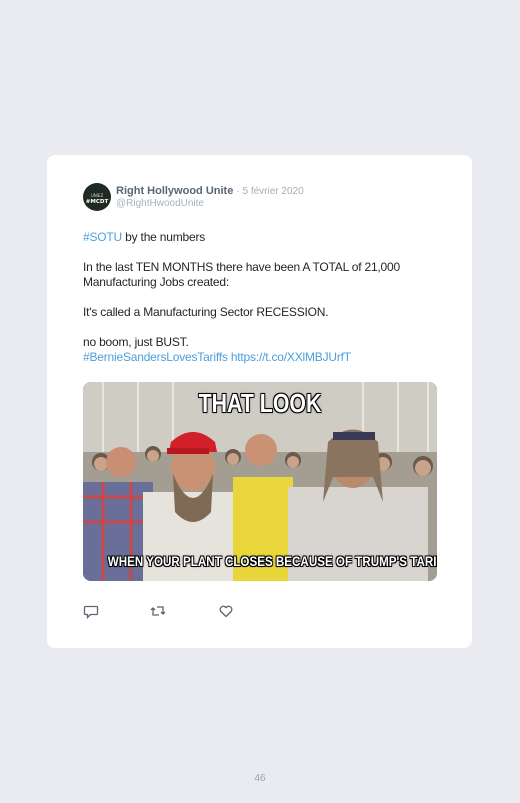  What do you see at coordinates (136, 342) in the screenshot?
I see `tweet-paragraph-4-text: no boom, just BUST.` at bounding box center [136, 342].